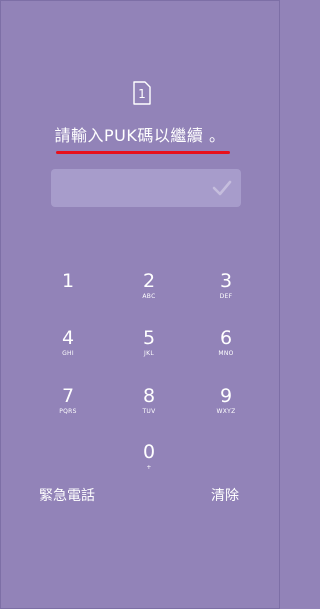 Image resolution: width=320 pixels, height=609 pixels. Describe the element at coordinates (68, 293) in the screenshot. I see `keypad-key-1: 1` at that location.